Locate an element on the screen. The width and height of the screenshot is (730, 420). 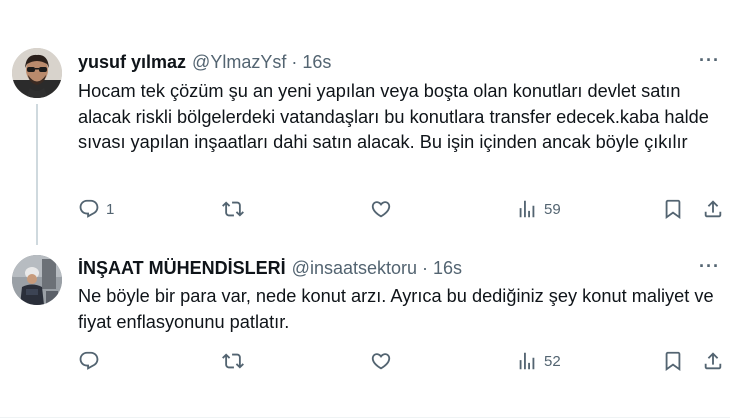
tweet-header: yusuf yılmaz @YlmazYsf · 16s is located at coordinates (204, 62).